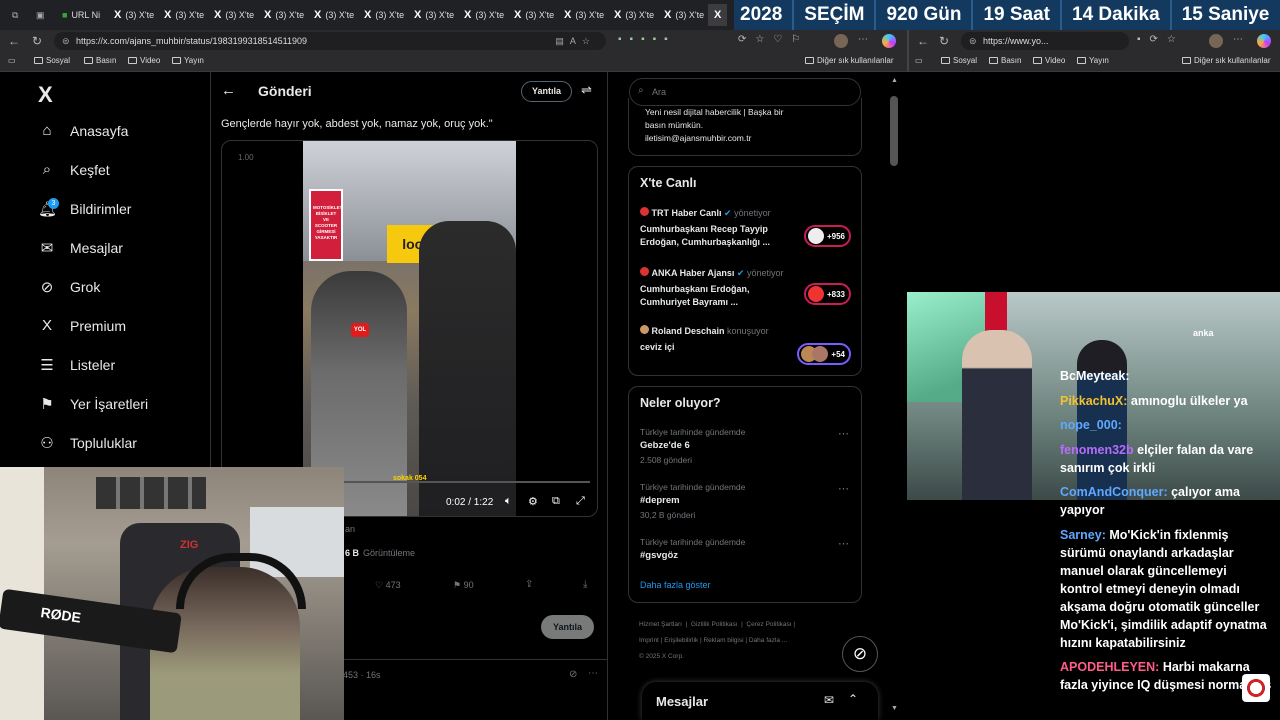 This screenshot has height=720, width=1280. What do you see at coordinates (768, 624) in the screenshot?
I see `footer-link: Çerez Politikası` at bounding box center [768, 624].